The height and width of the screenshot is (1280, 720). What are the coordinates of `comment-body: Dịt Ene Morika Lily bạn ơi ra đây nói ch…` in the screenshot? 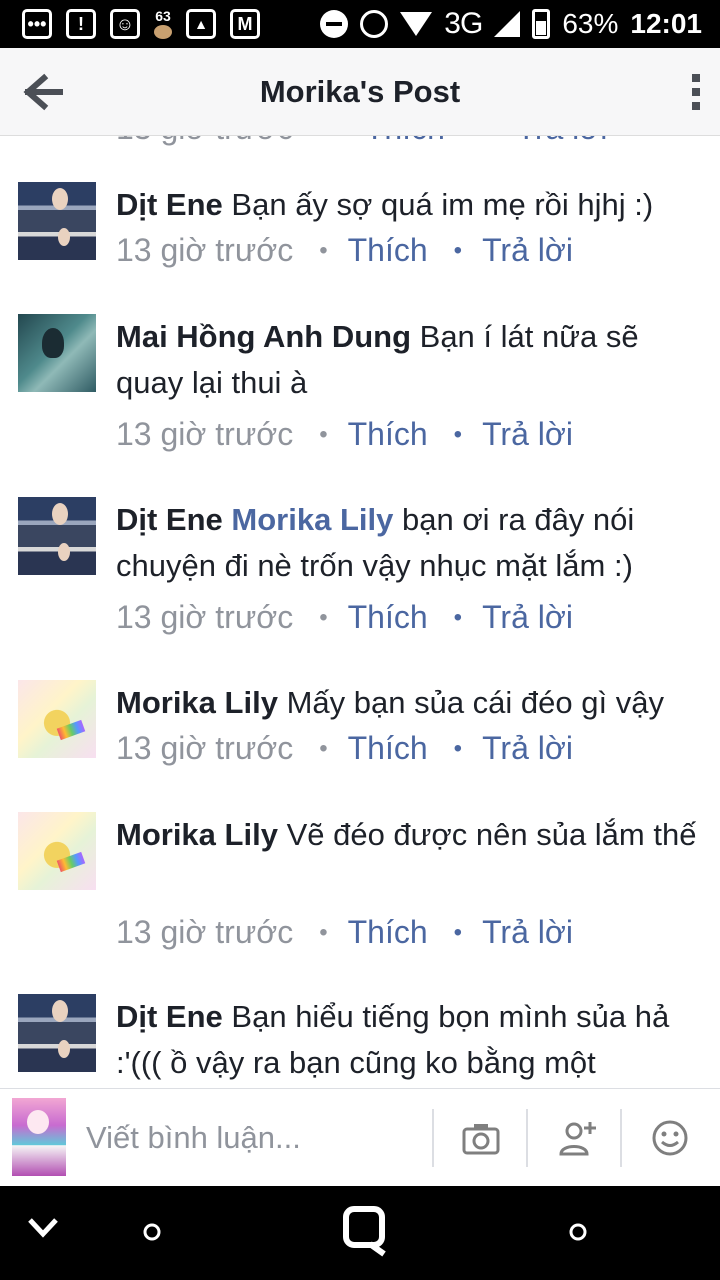 It's located at (411, 543).